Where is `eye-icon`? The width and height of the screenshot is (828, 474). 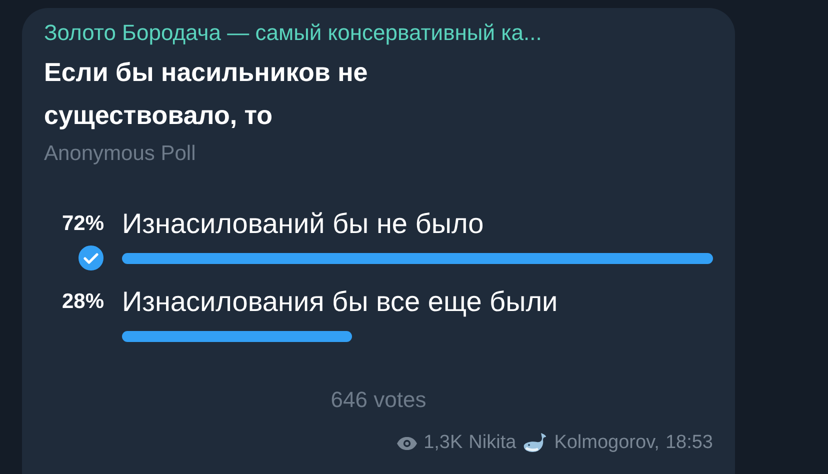 eye-icon is located at coordinates (407, 443).